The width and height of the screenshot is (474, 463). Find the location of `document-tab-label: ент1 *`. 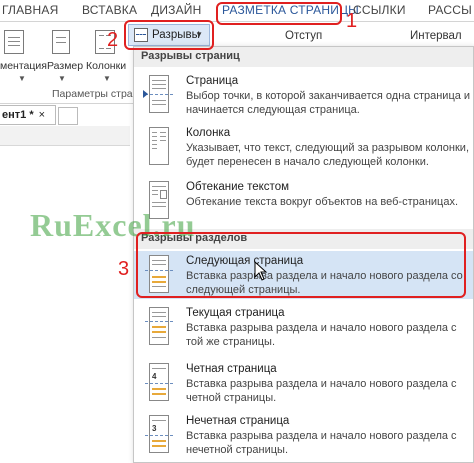

document-tab-label: ент1 * is located at coordinates (18, 115).